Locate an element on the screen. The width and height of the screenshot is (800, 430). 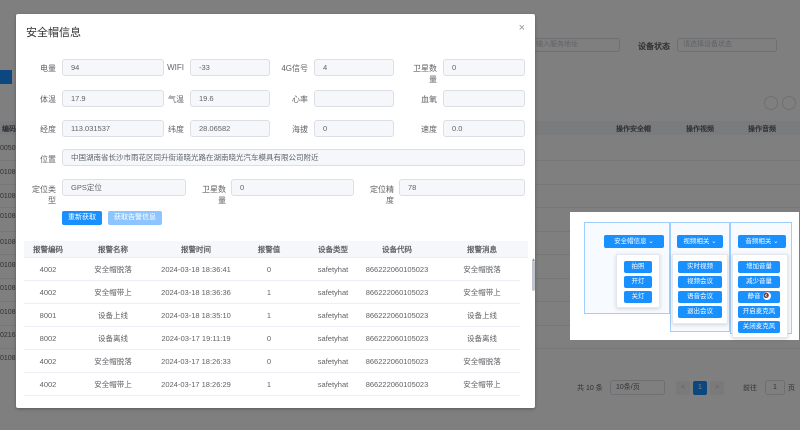
close-icon: × is located at coordinates (522, 28).